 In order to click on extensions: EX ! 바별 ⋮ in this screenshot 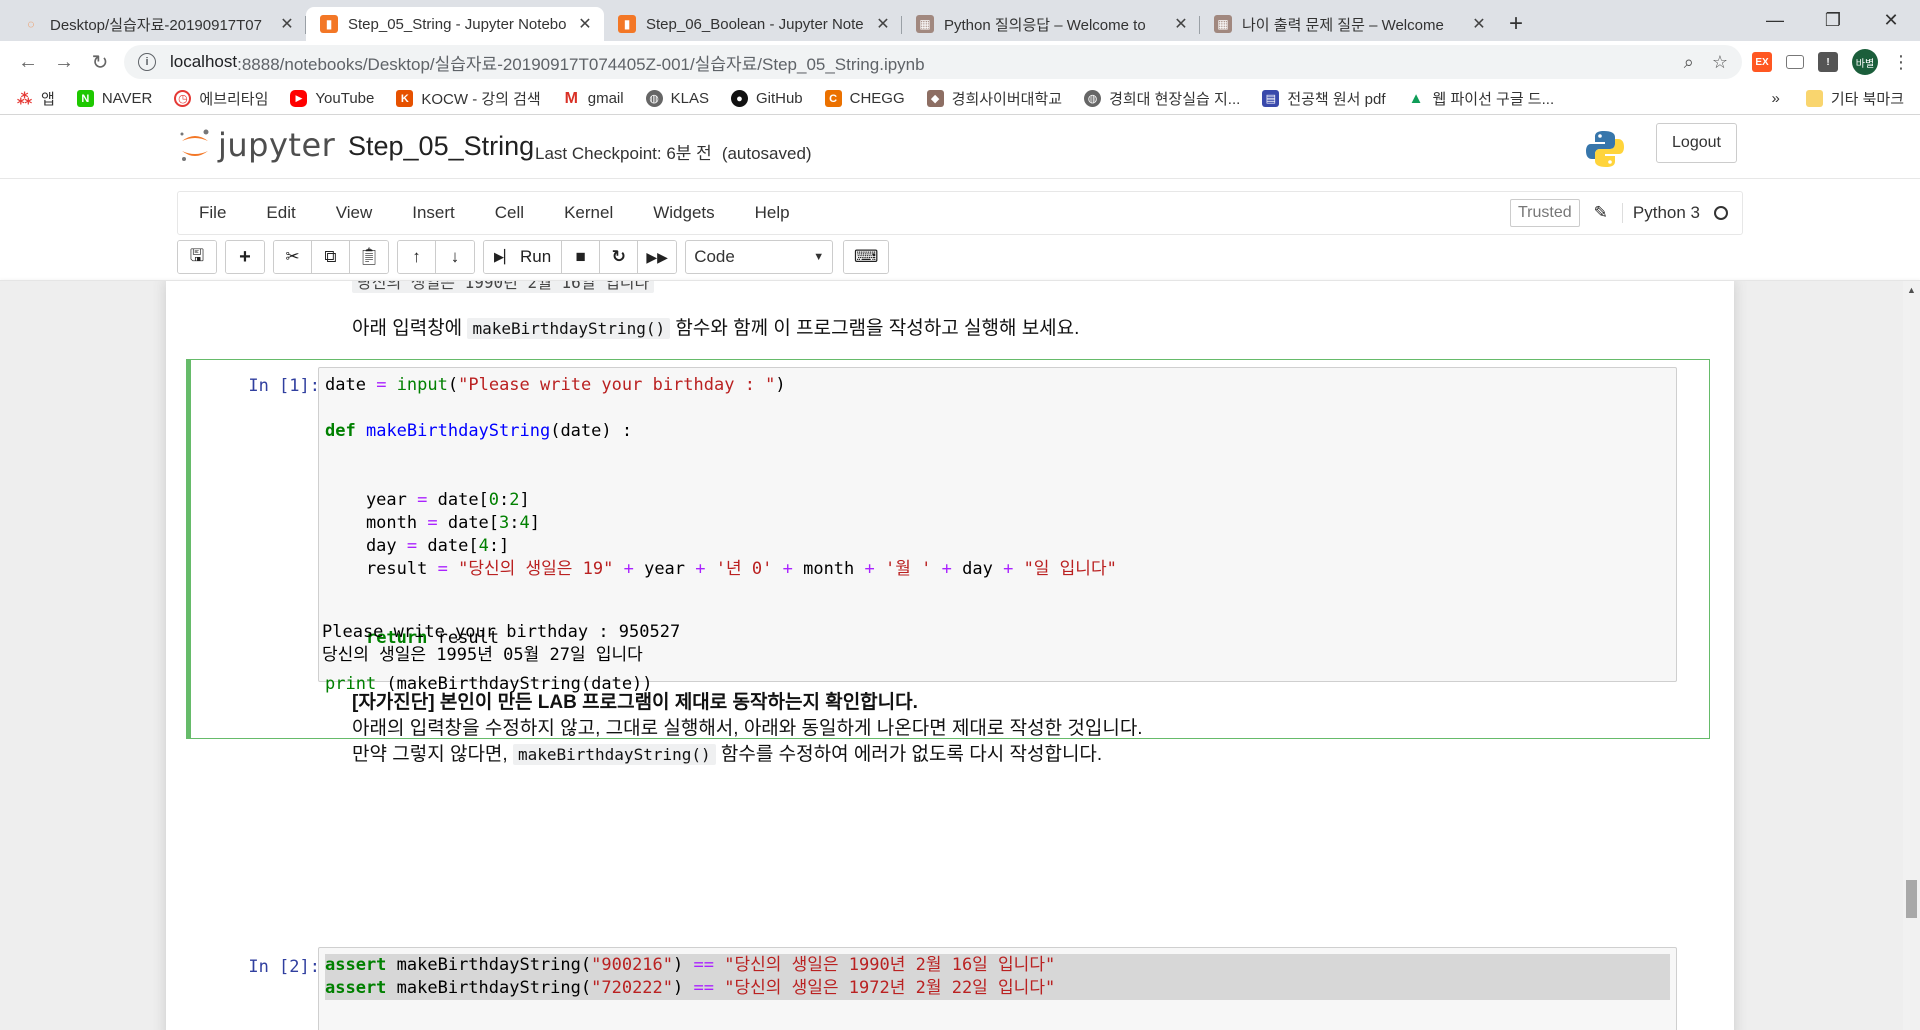, I will do `click(1831, 62)`.